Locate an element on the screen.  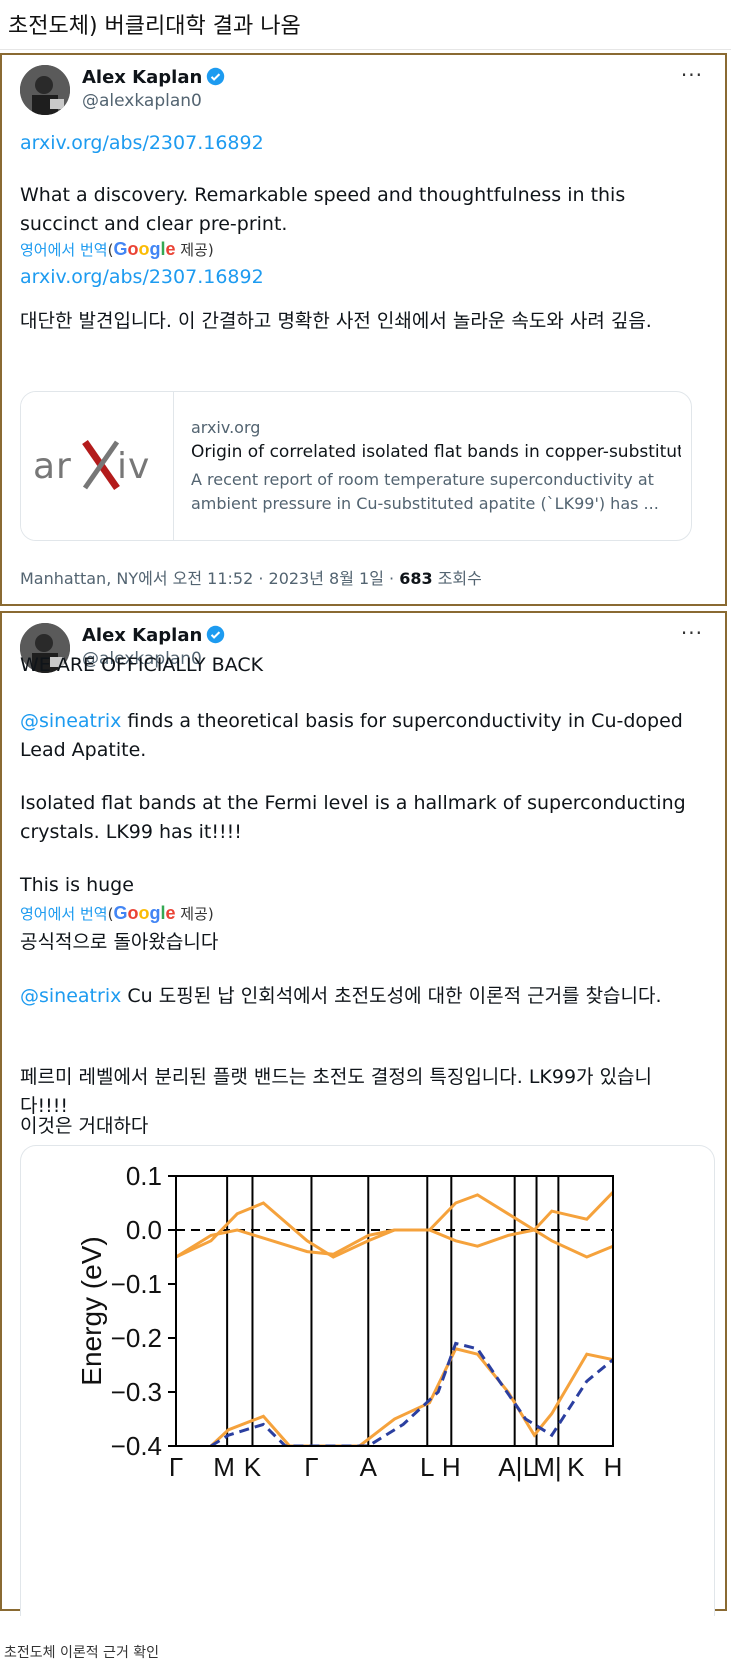
y-tick-label: −0.1 is located at coordinates (136, 1284).